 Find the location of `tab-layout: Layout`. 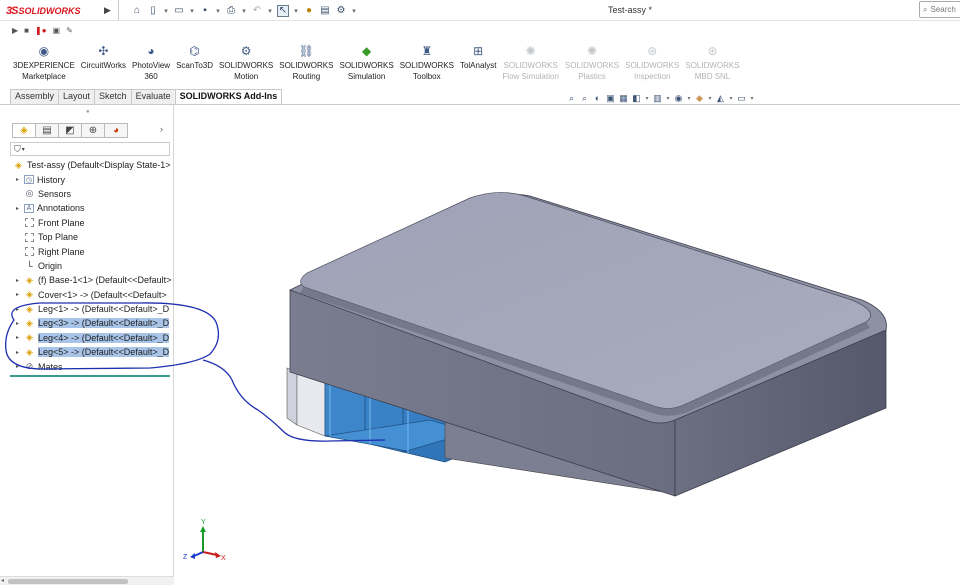

tab-layout: Layout is located at coordinates (77, 96).